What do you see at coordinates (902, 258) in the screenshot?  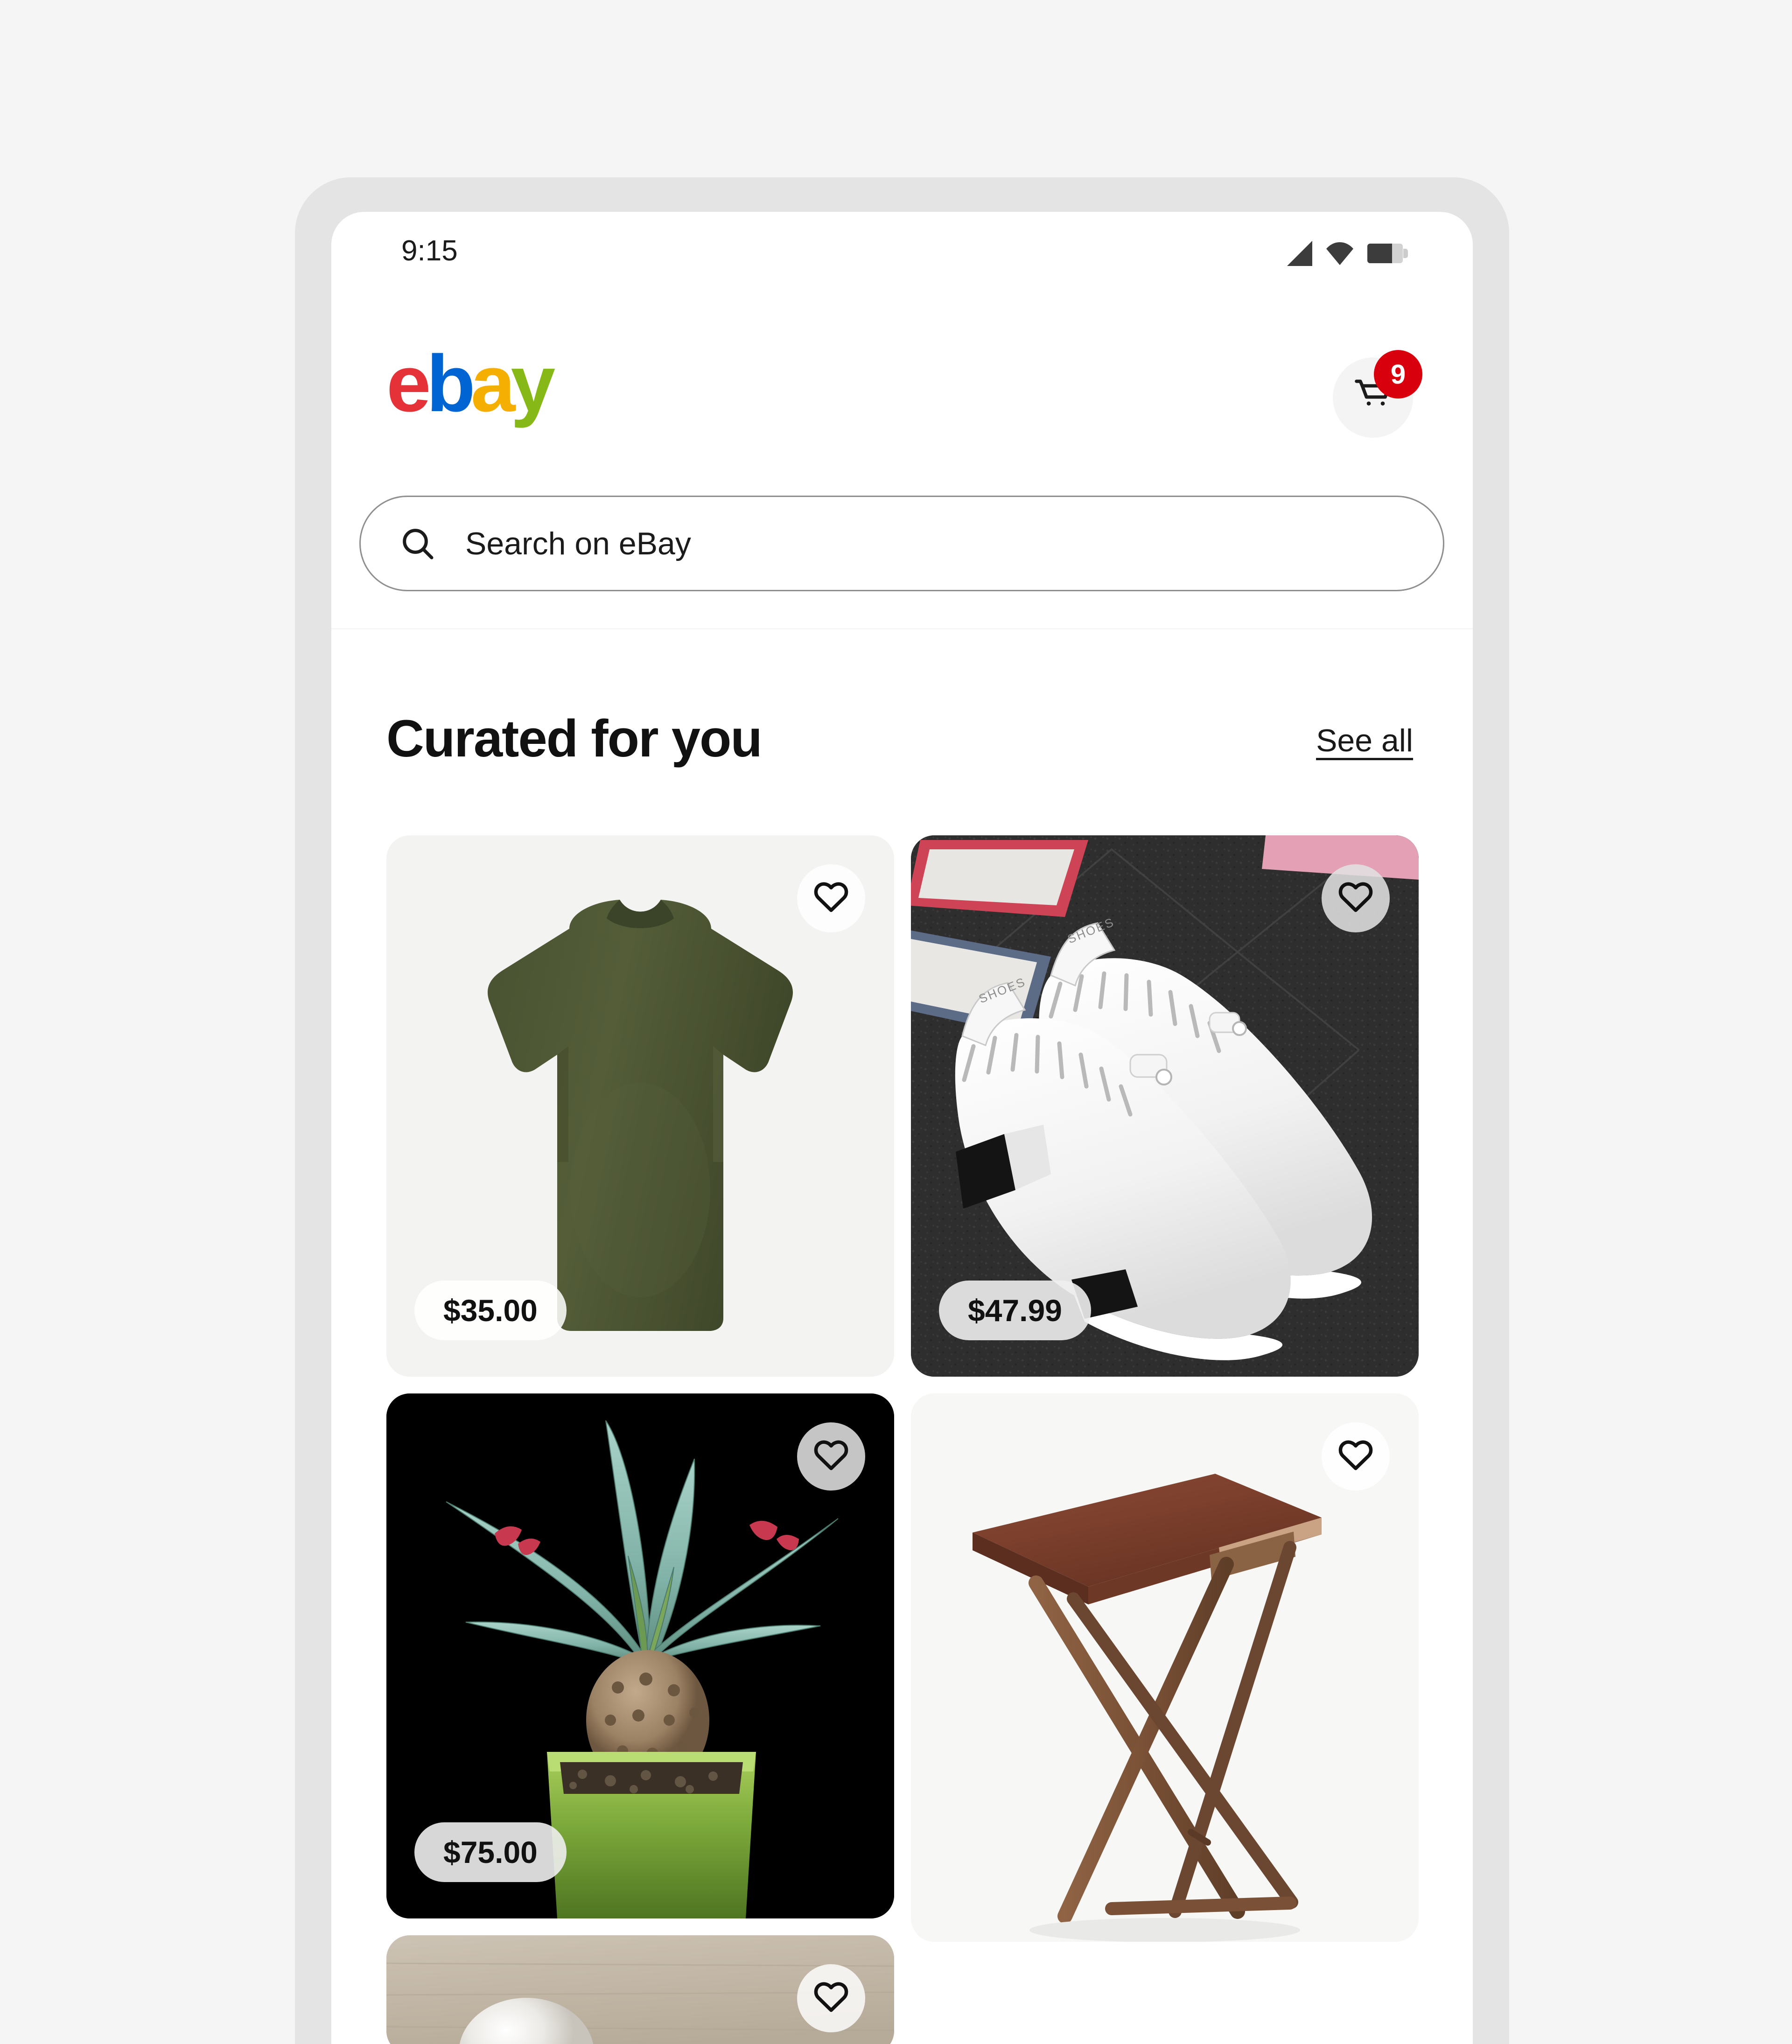 I see `status-bar: 9:15` at bounding box center [902, 258].